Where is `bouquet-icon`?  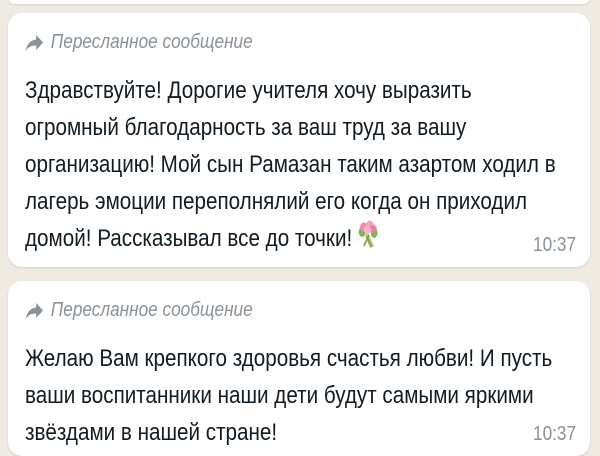
bouquet-icon is located at coordinates (368, 240).